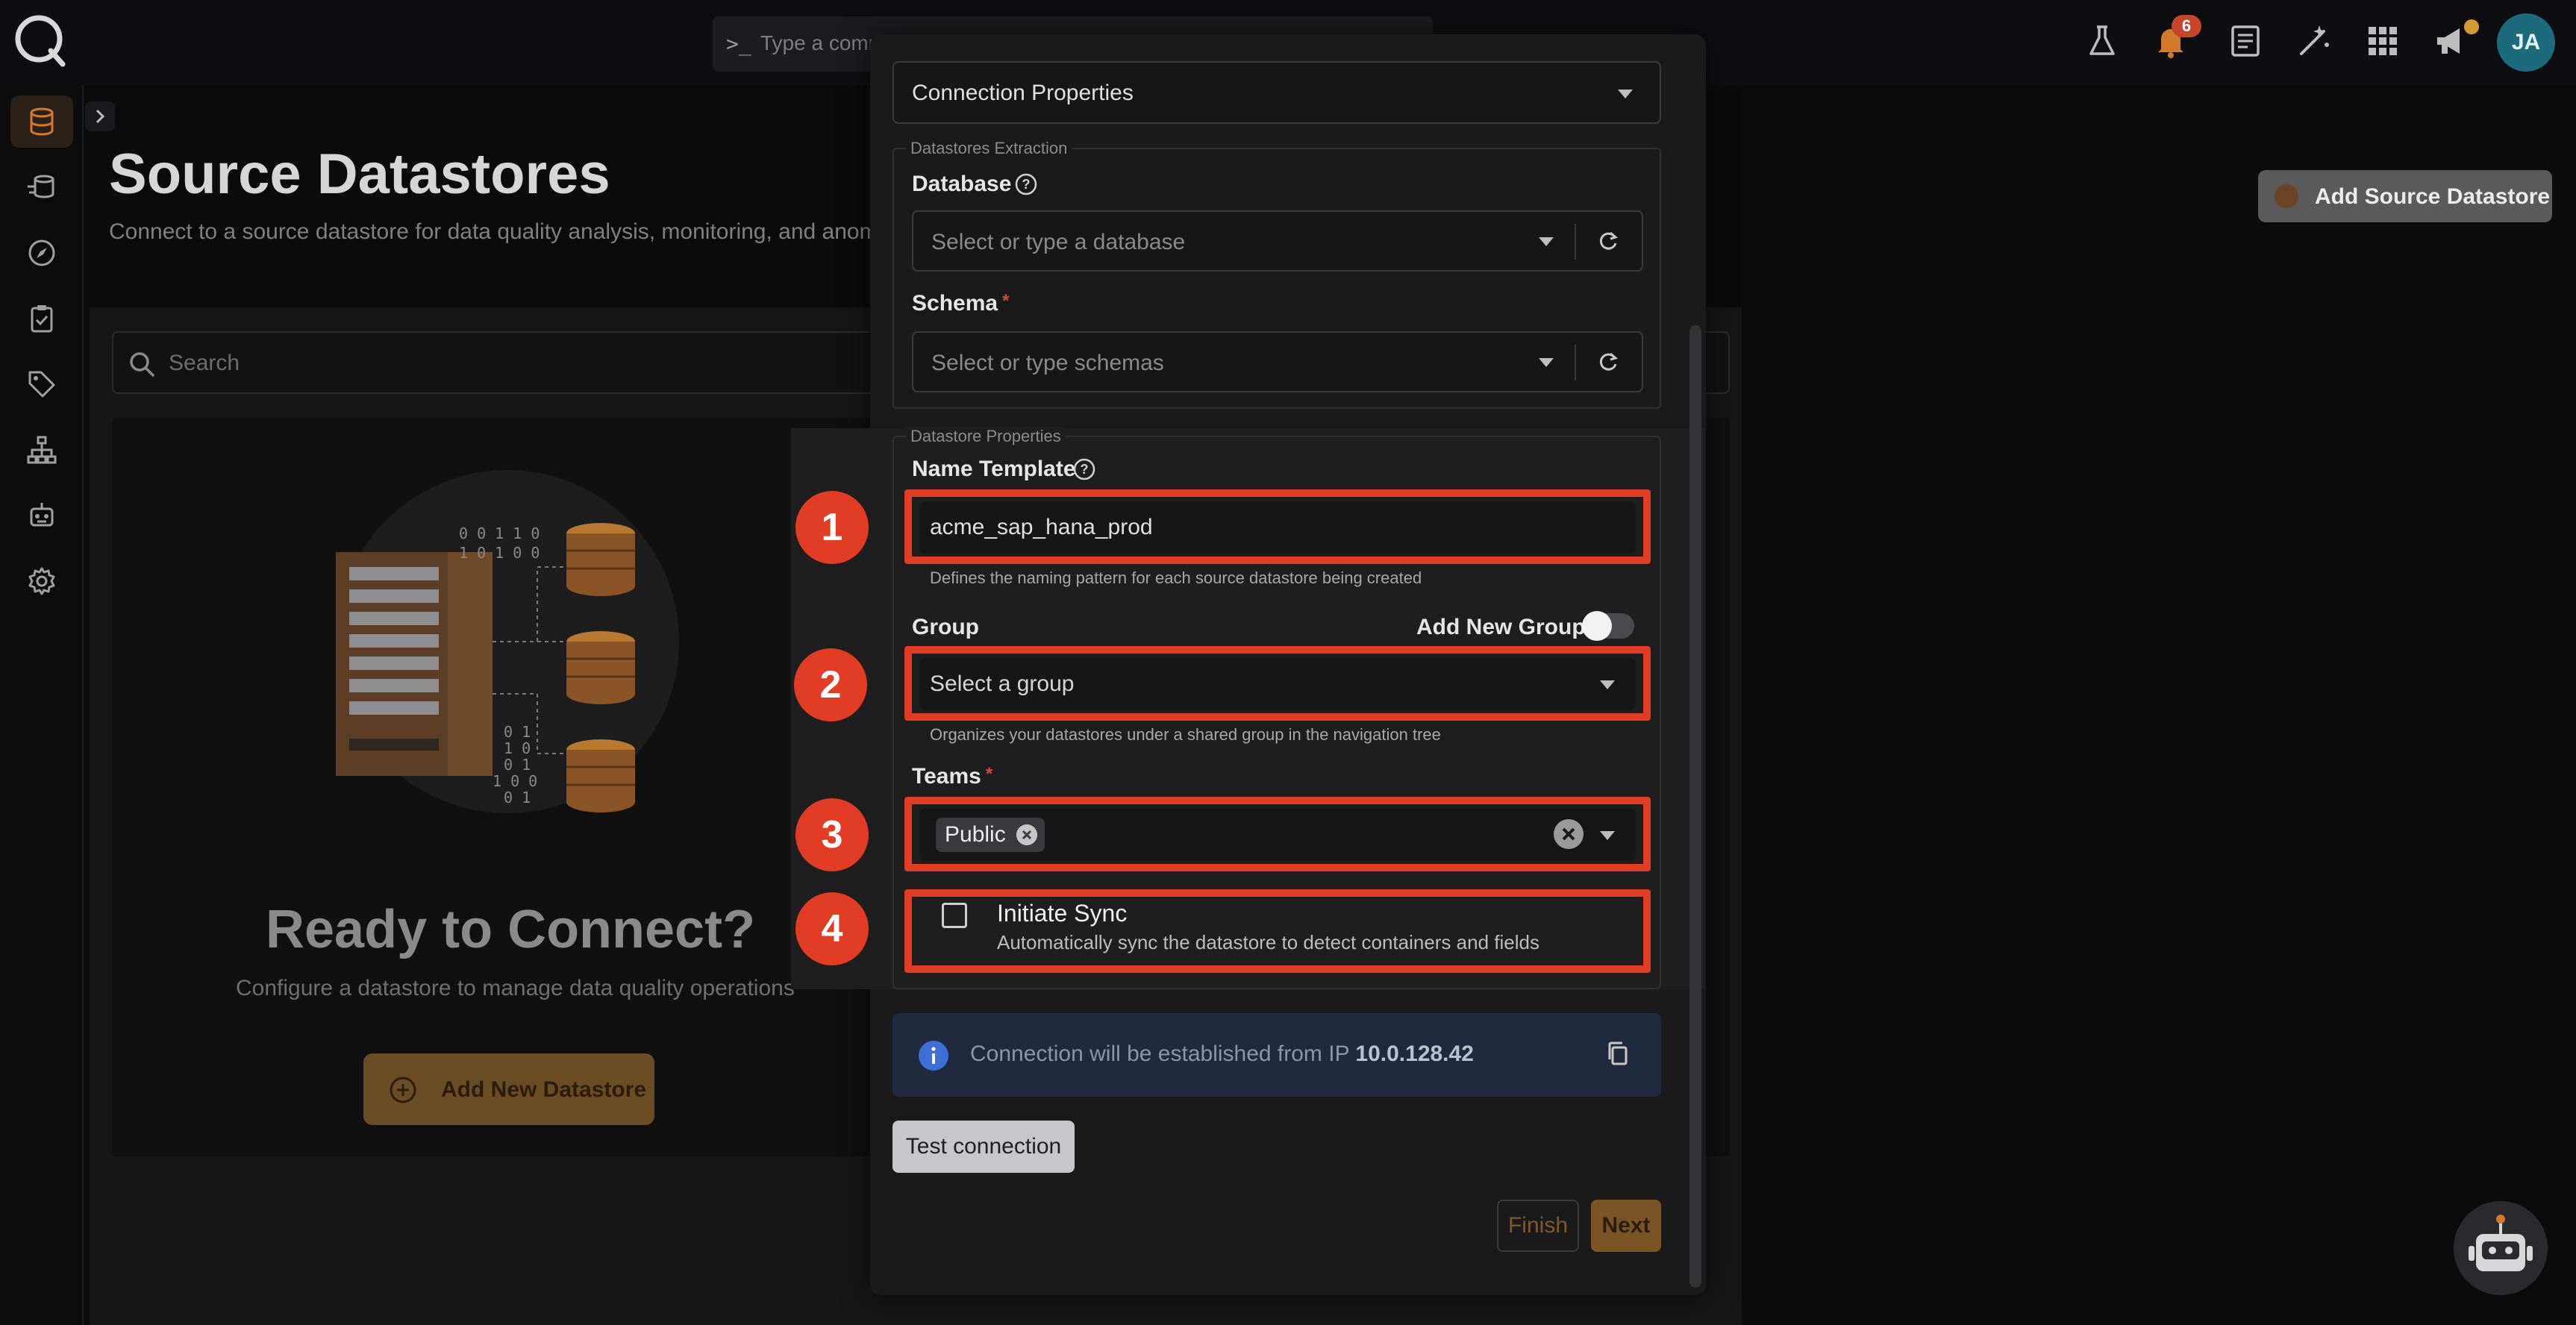 The height and width of the screenshot is (1325, 2576). What do you see at coordinates (40, 40) in the screenshot?
I see `app-logo-icon` at bounding box center [40, 40].